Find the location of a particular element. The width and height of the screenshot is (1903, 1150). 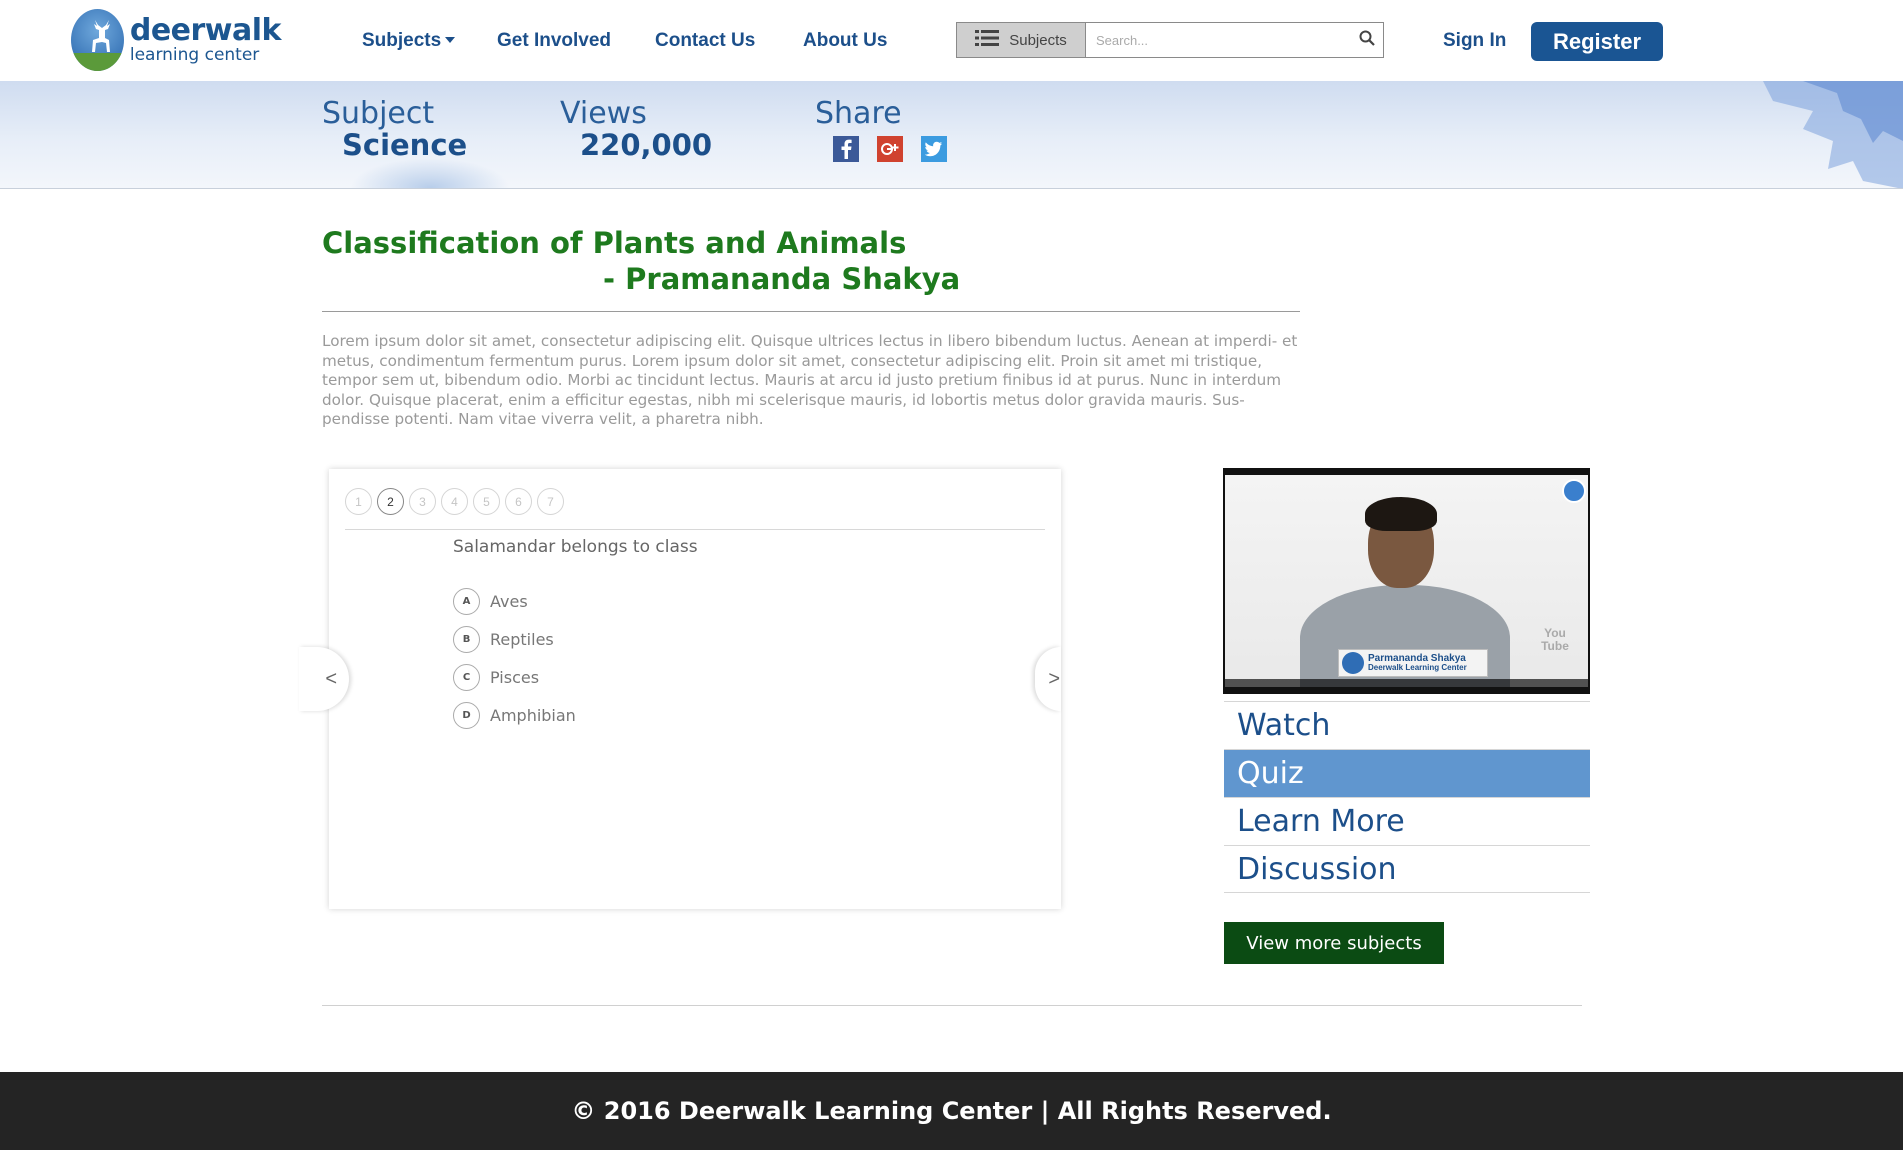

lesson-info-banner: Subject Science Views 220,000 Share is located at coordinates (951, 135).